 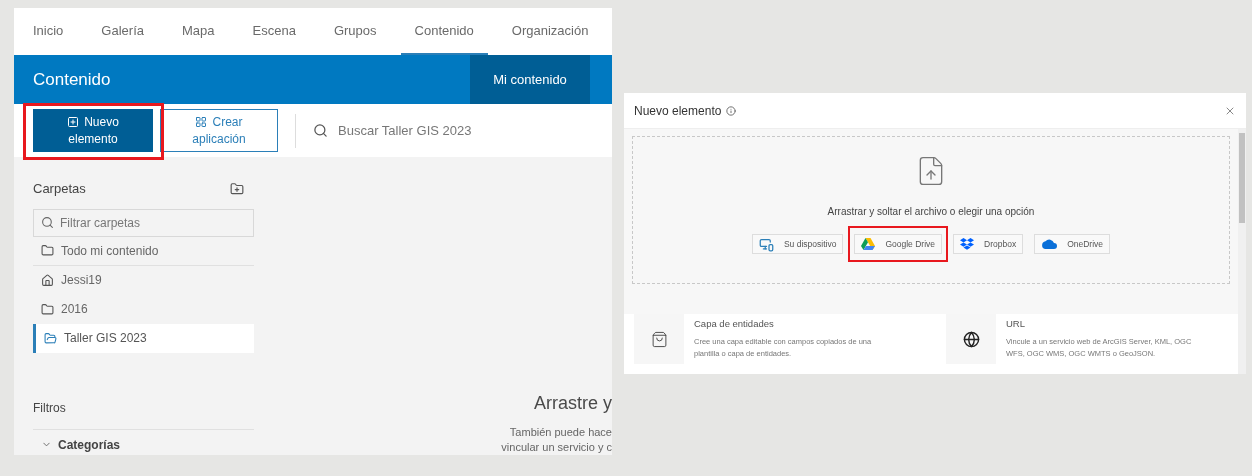 What do you see at coordinates (73, 122) in the screenshot?
I see `plus-square-icon` at bounding box center [73, 122].